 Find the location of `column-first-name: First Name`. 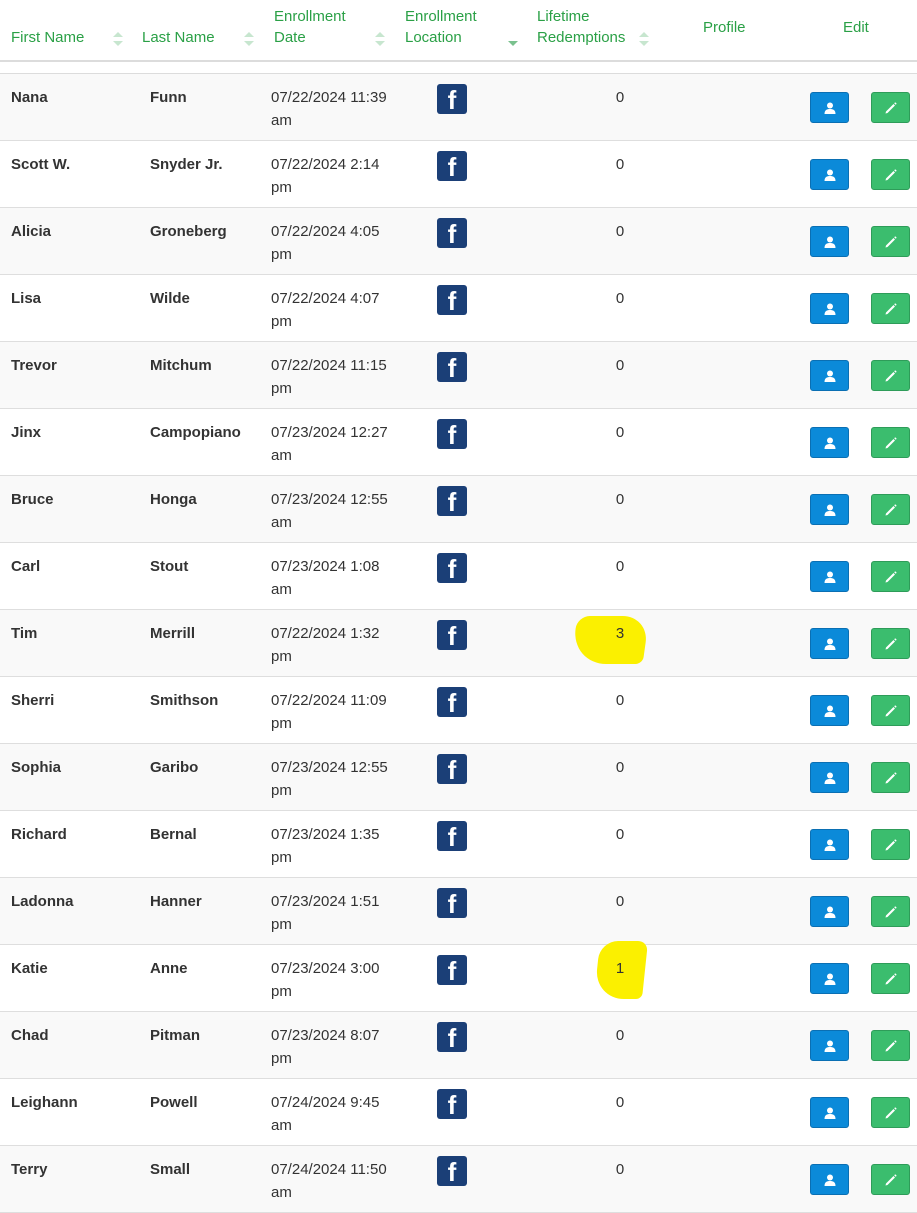

column-first-name: First Name is located at coordinates (47, 37).